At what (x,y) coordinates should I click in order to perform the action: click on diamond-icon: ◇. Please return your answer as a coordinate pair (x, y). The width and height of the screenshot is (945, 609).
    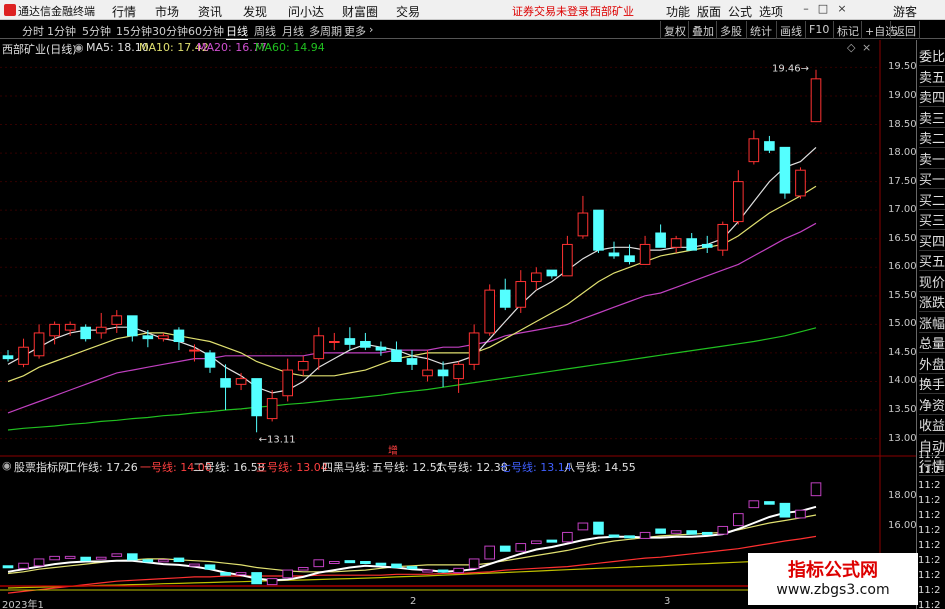
    Looking at the image, I should click on (851, 47).